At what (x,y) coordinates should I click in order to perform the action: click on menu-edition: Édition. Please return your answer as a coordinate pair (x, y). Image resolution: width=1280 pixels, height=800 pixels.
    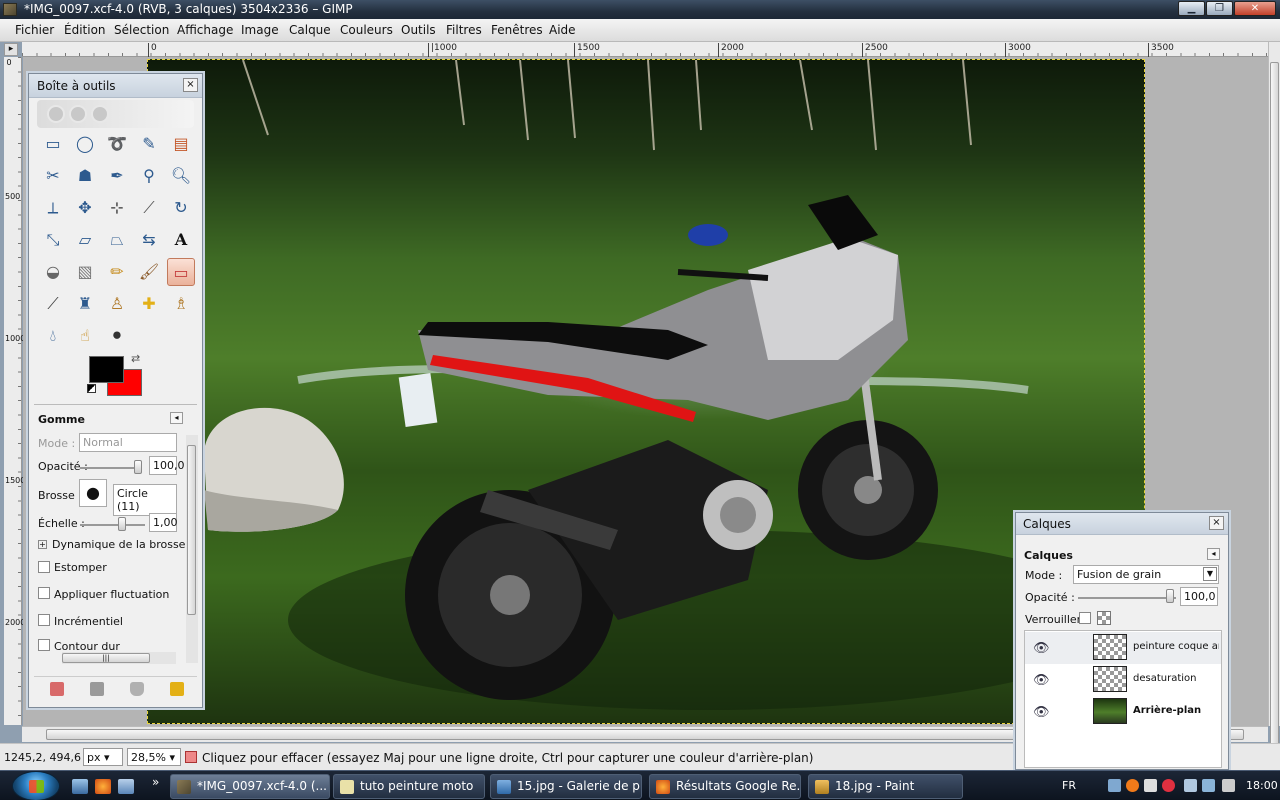
    Looking at the image, I should click on (85, 30).